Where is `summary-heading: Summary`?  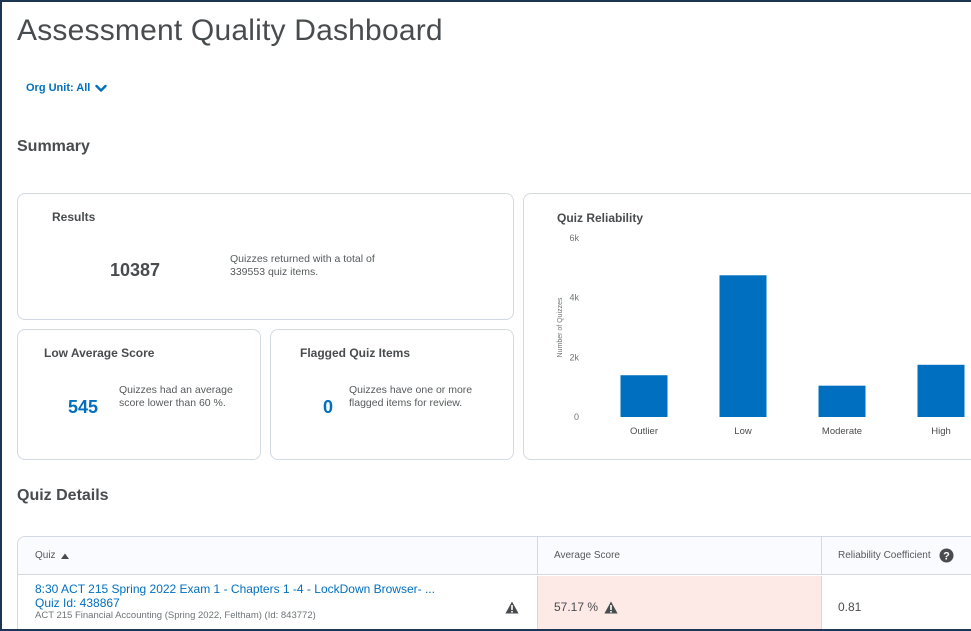 summary-heading: Summary is located at coordinates (53, 146).